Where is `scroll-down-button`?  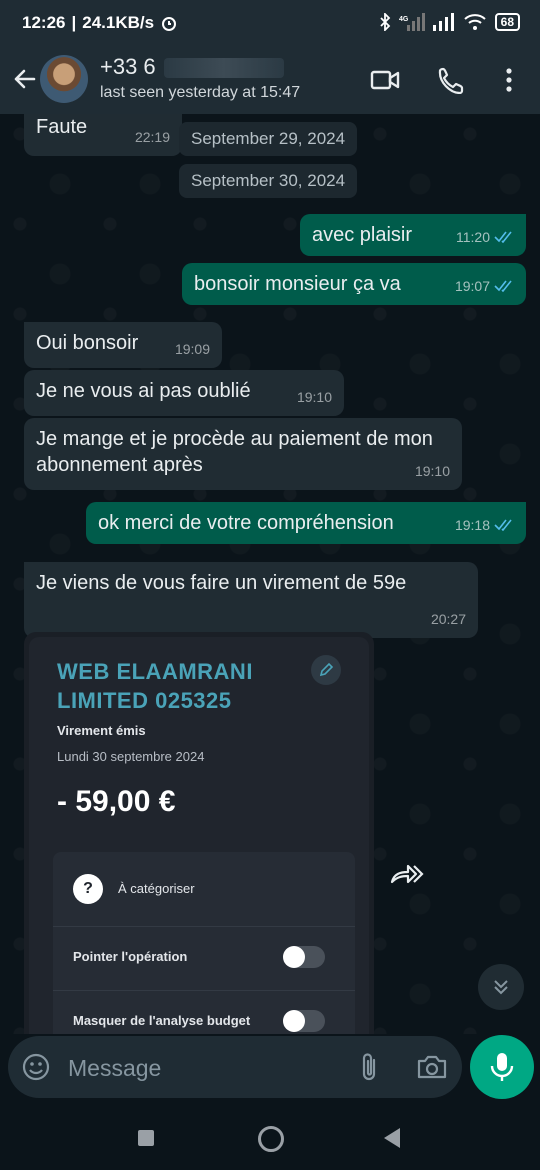
scroll-down-button is located at coordinates (501, 987).